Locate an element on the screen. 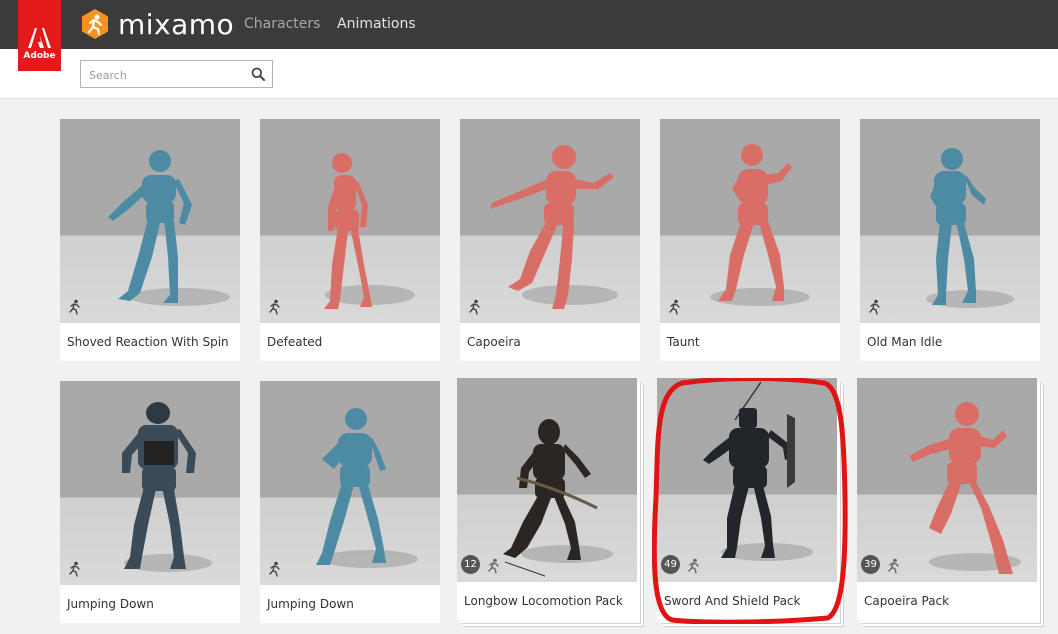 This screenshot has height=634, width=1058. animation-thumbnail: 12 is located at coordinates (547, 480).